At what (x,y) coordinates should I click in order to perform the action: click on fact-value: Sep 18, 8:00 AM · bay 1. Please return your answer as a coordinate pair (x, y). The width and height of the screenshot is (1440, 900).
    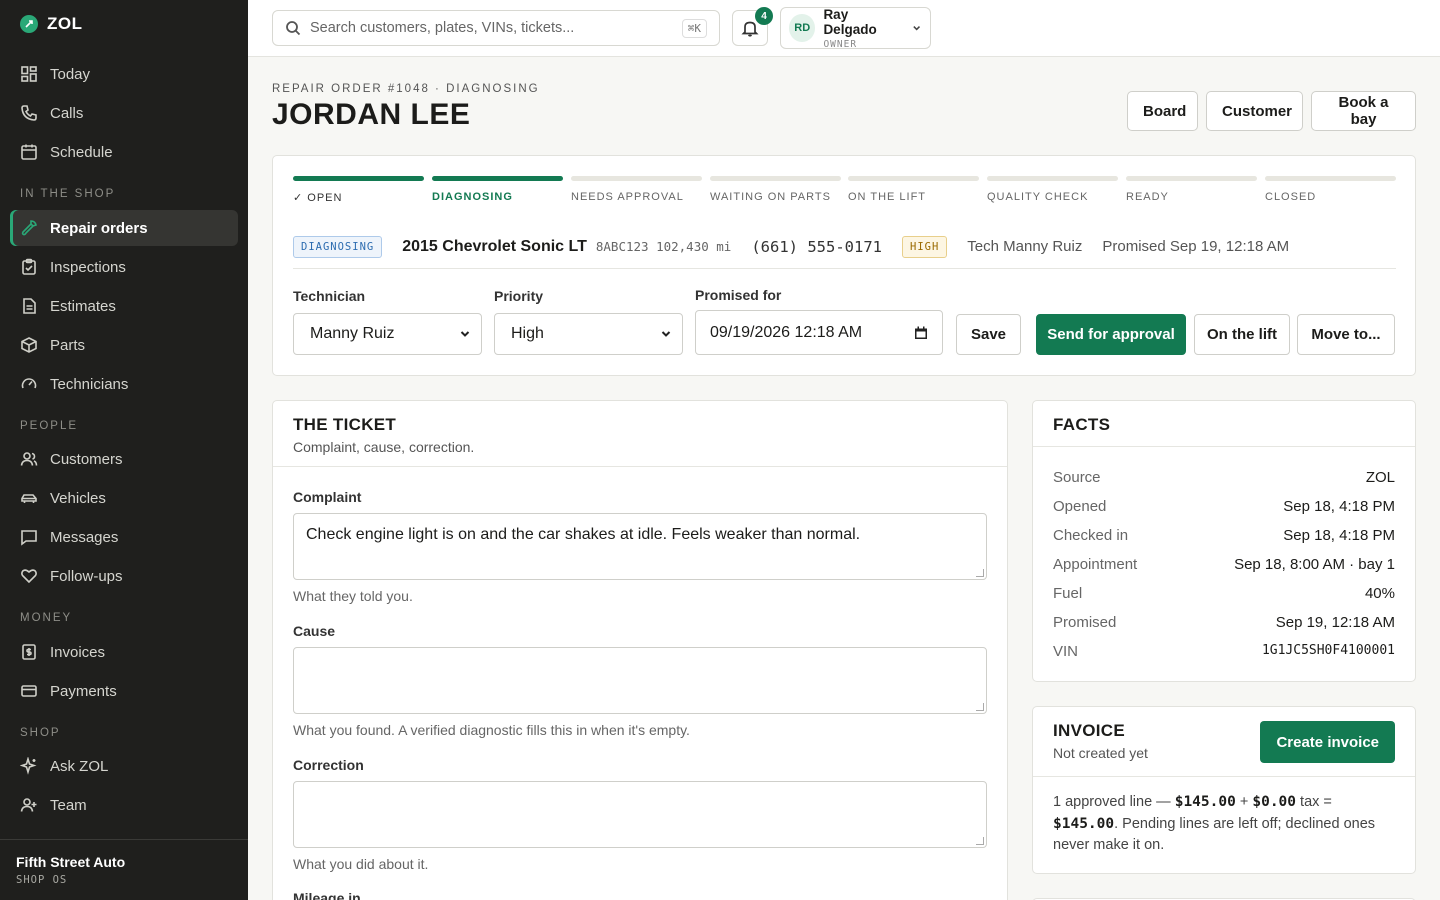
    Looking at the image, I should click on (1314, 564).